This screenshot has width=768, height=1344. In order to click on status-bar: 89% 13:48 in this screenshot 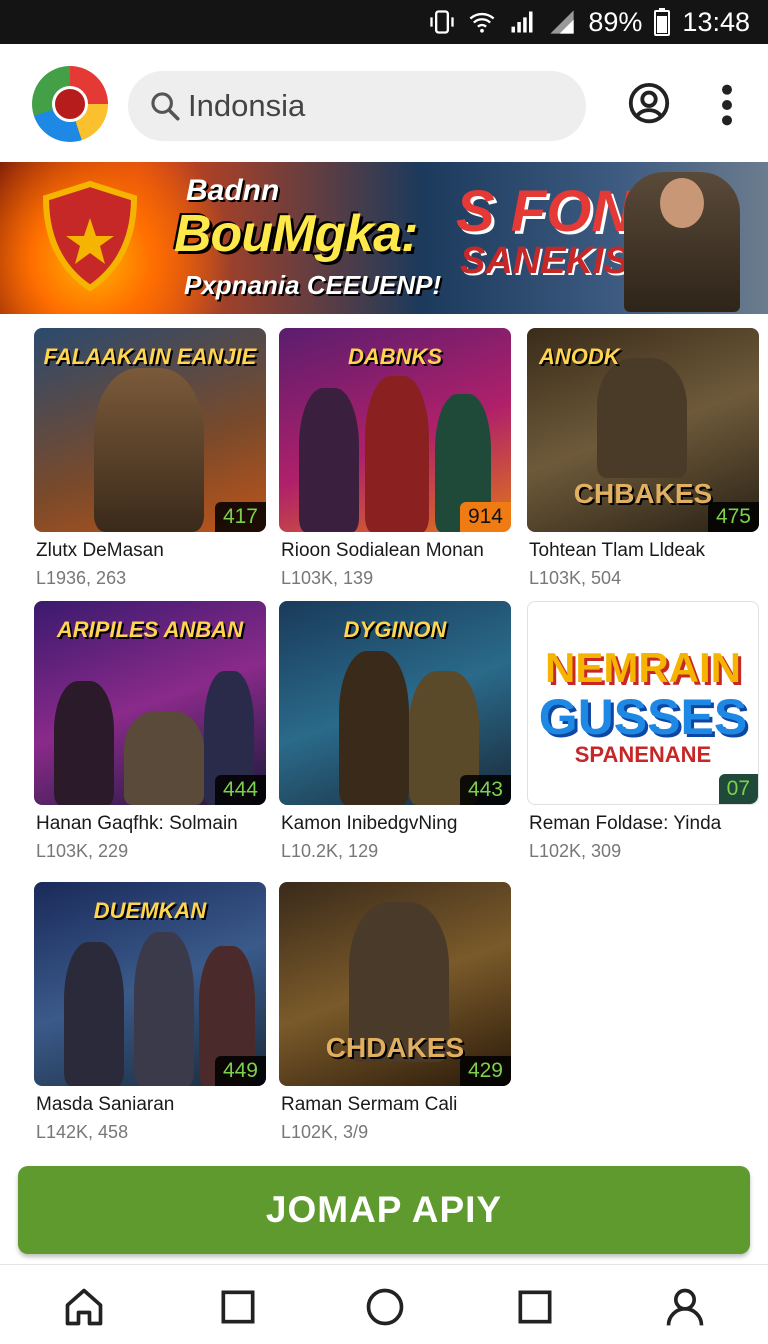, I will do `click(384, 22)`.